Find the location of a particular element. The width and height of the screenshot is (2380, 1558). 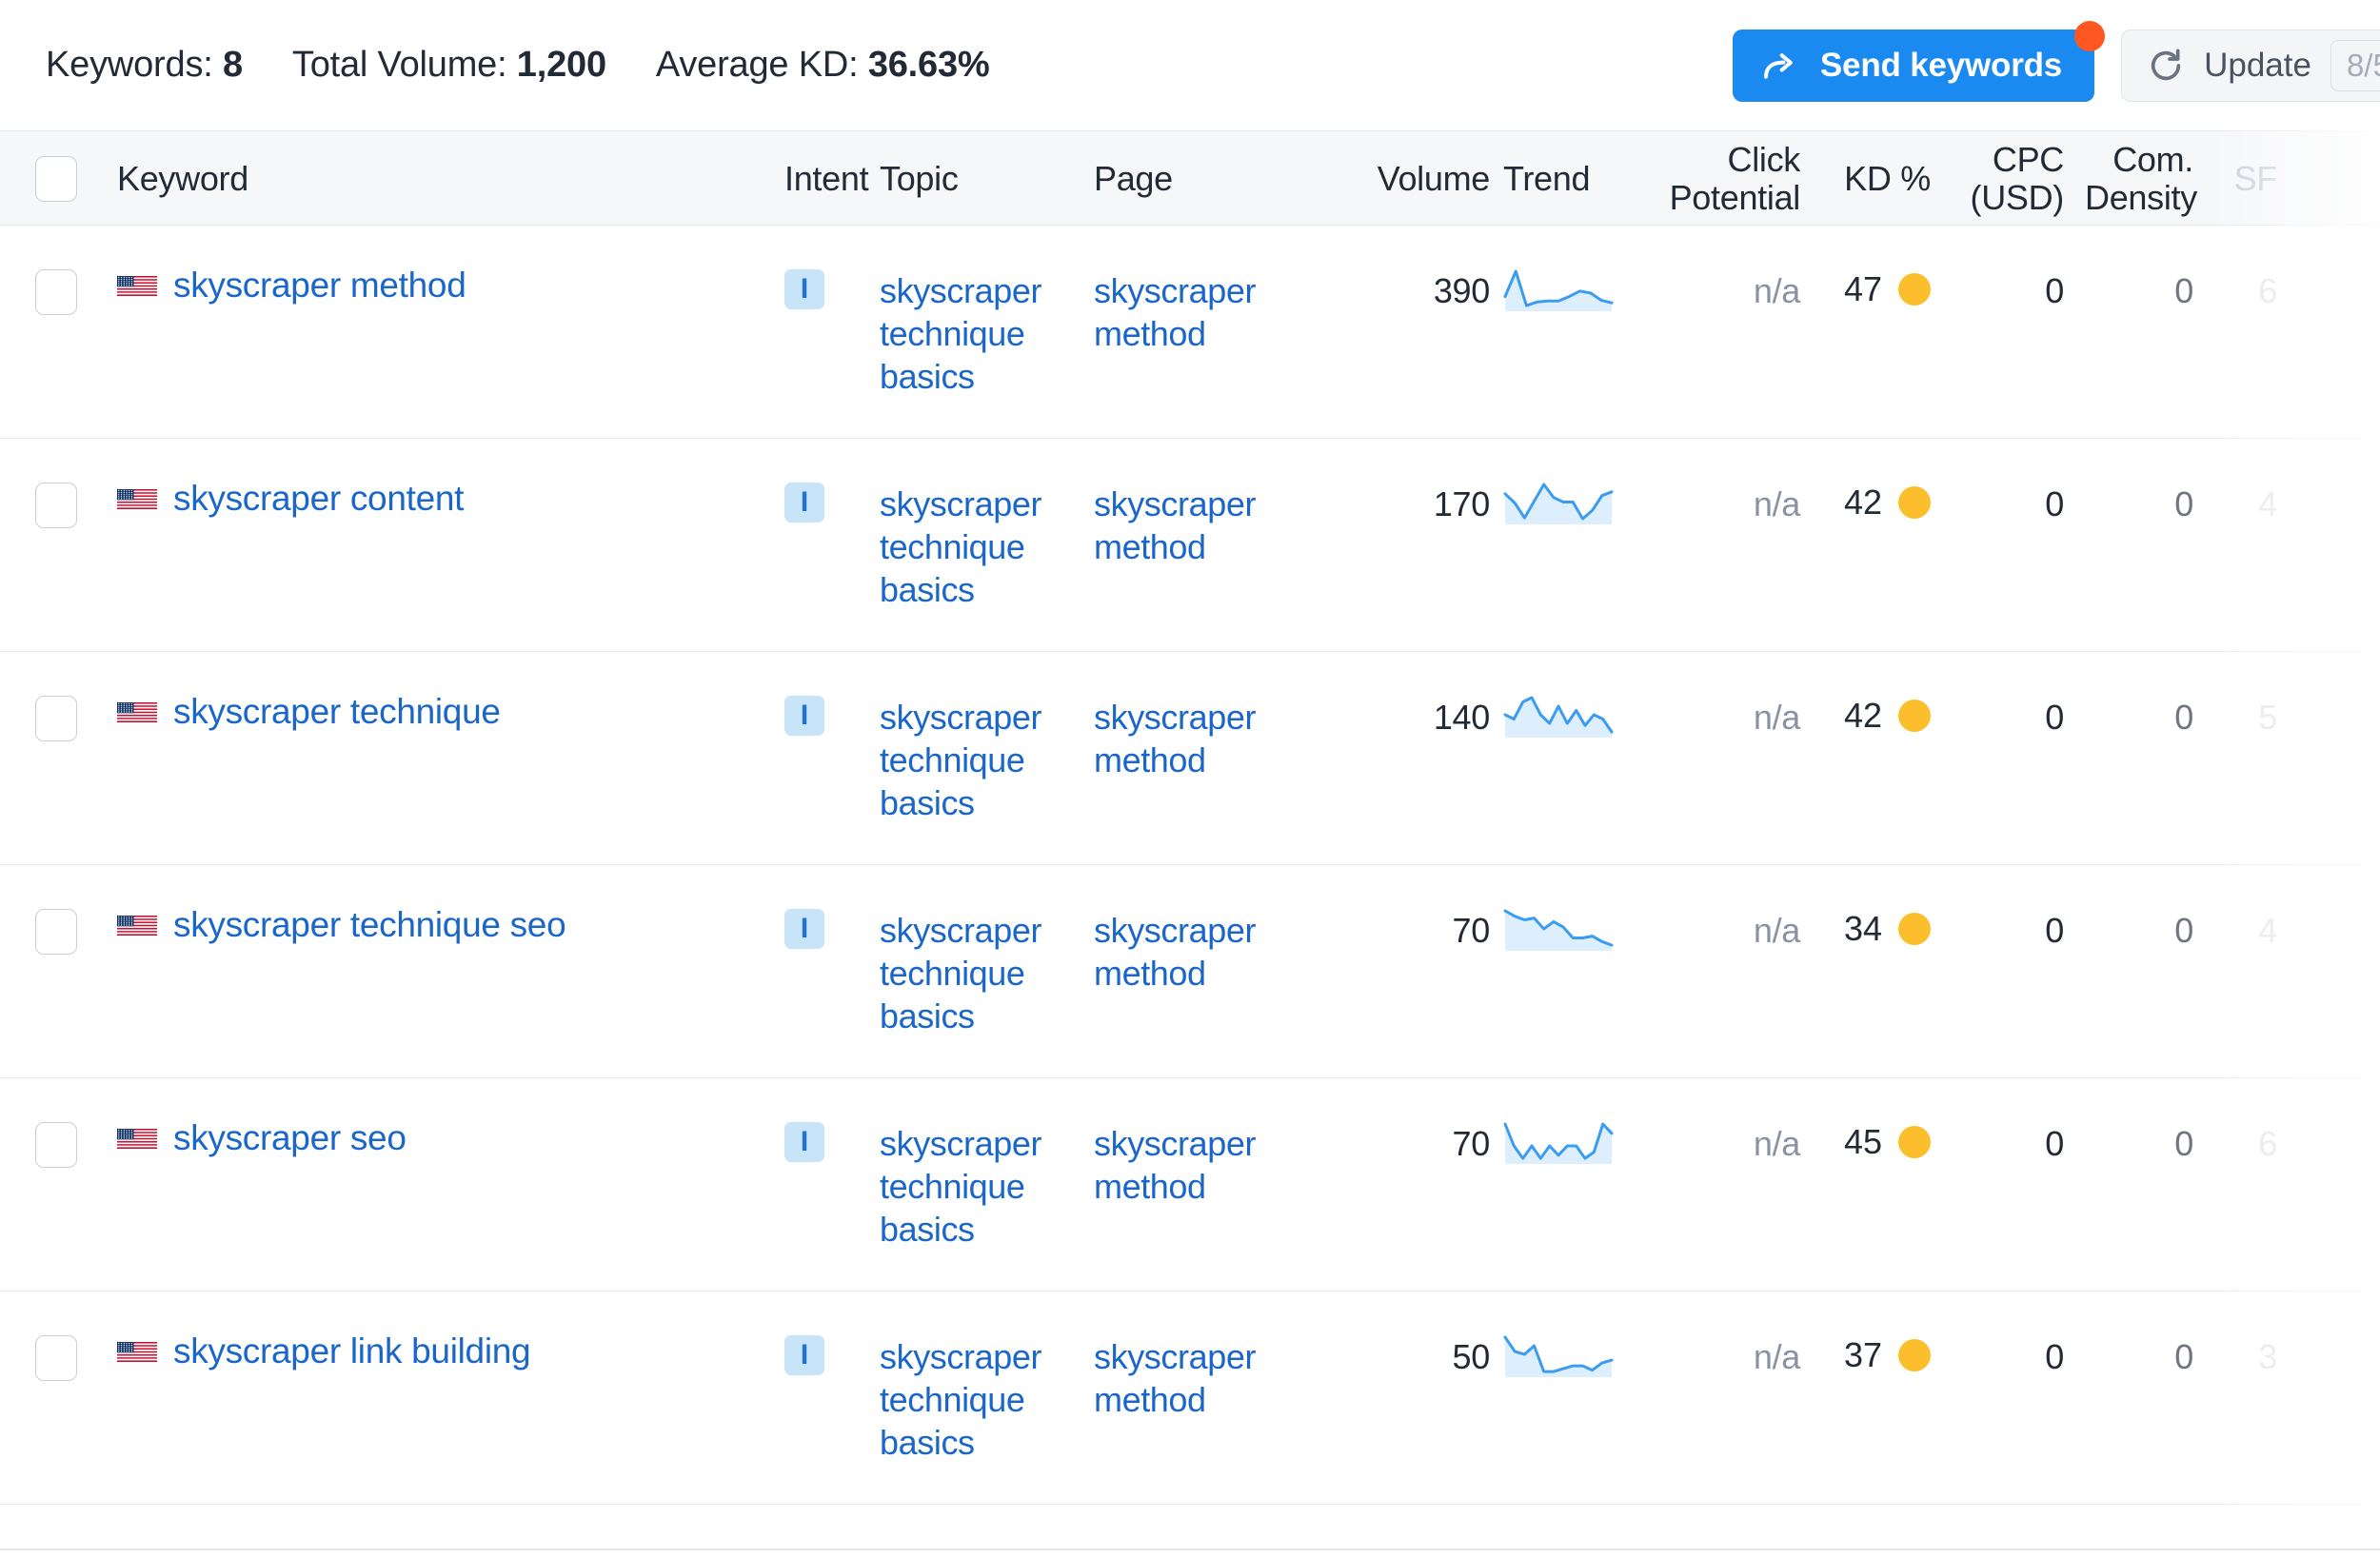

com-density-cell: 0 is located at coordinates (2151, 1335).